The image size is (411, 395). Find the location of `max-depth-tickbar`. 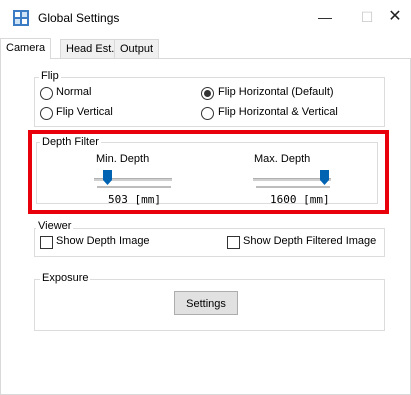

max-depth-tickbar is located at coordinates (293, 187).